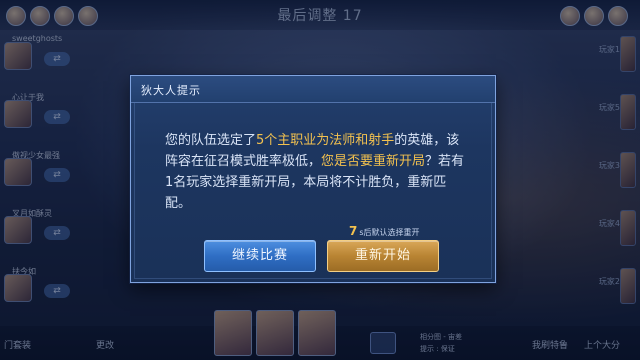 The height and width of the screenshot is (360, 640). Describe the element at coordinates (260, 256) in the screenshot. I see `continue-match-button: 继续比赛` at that location.